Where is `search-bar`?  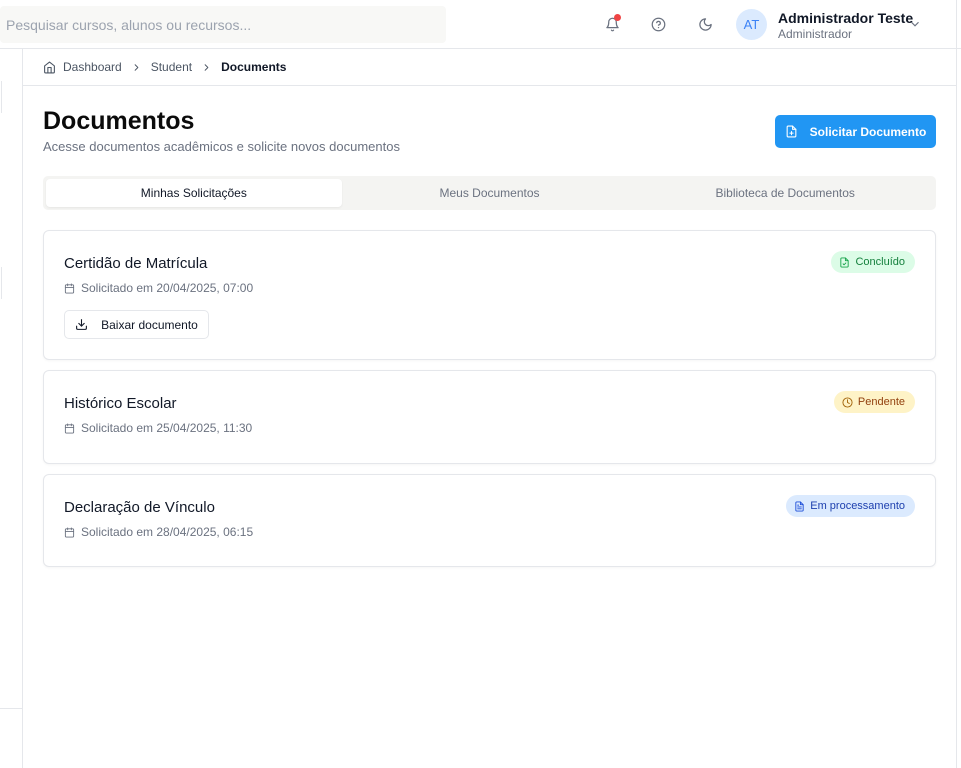
search-bar is located at coordinates (223, 24).